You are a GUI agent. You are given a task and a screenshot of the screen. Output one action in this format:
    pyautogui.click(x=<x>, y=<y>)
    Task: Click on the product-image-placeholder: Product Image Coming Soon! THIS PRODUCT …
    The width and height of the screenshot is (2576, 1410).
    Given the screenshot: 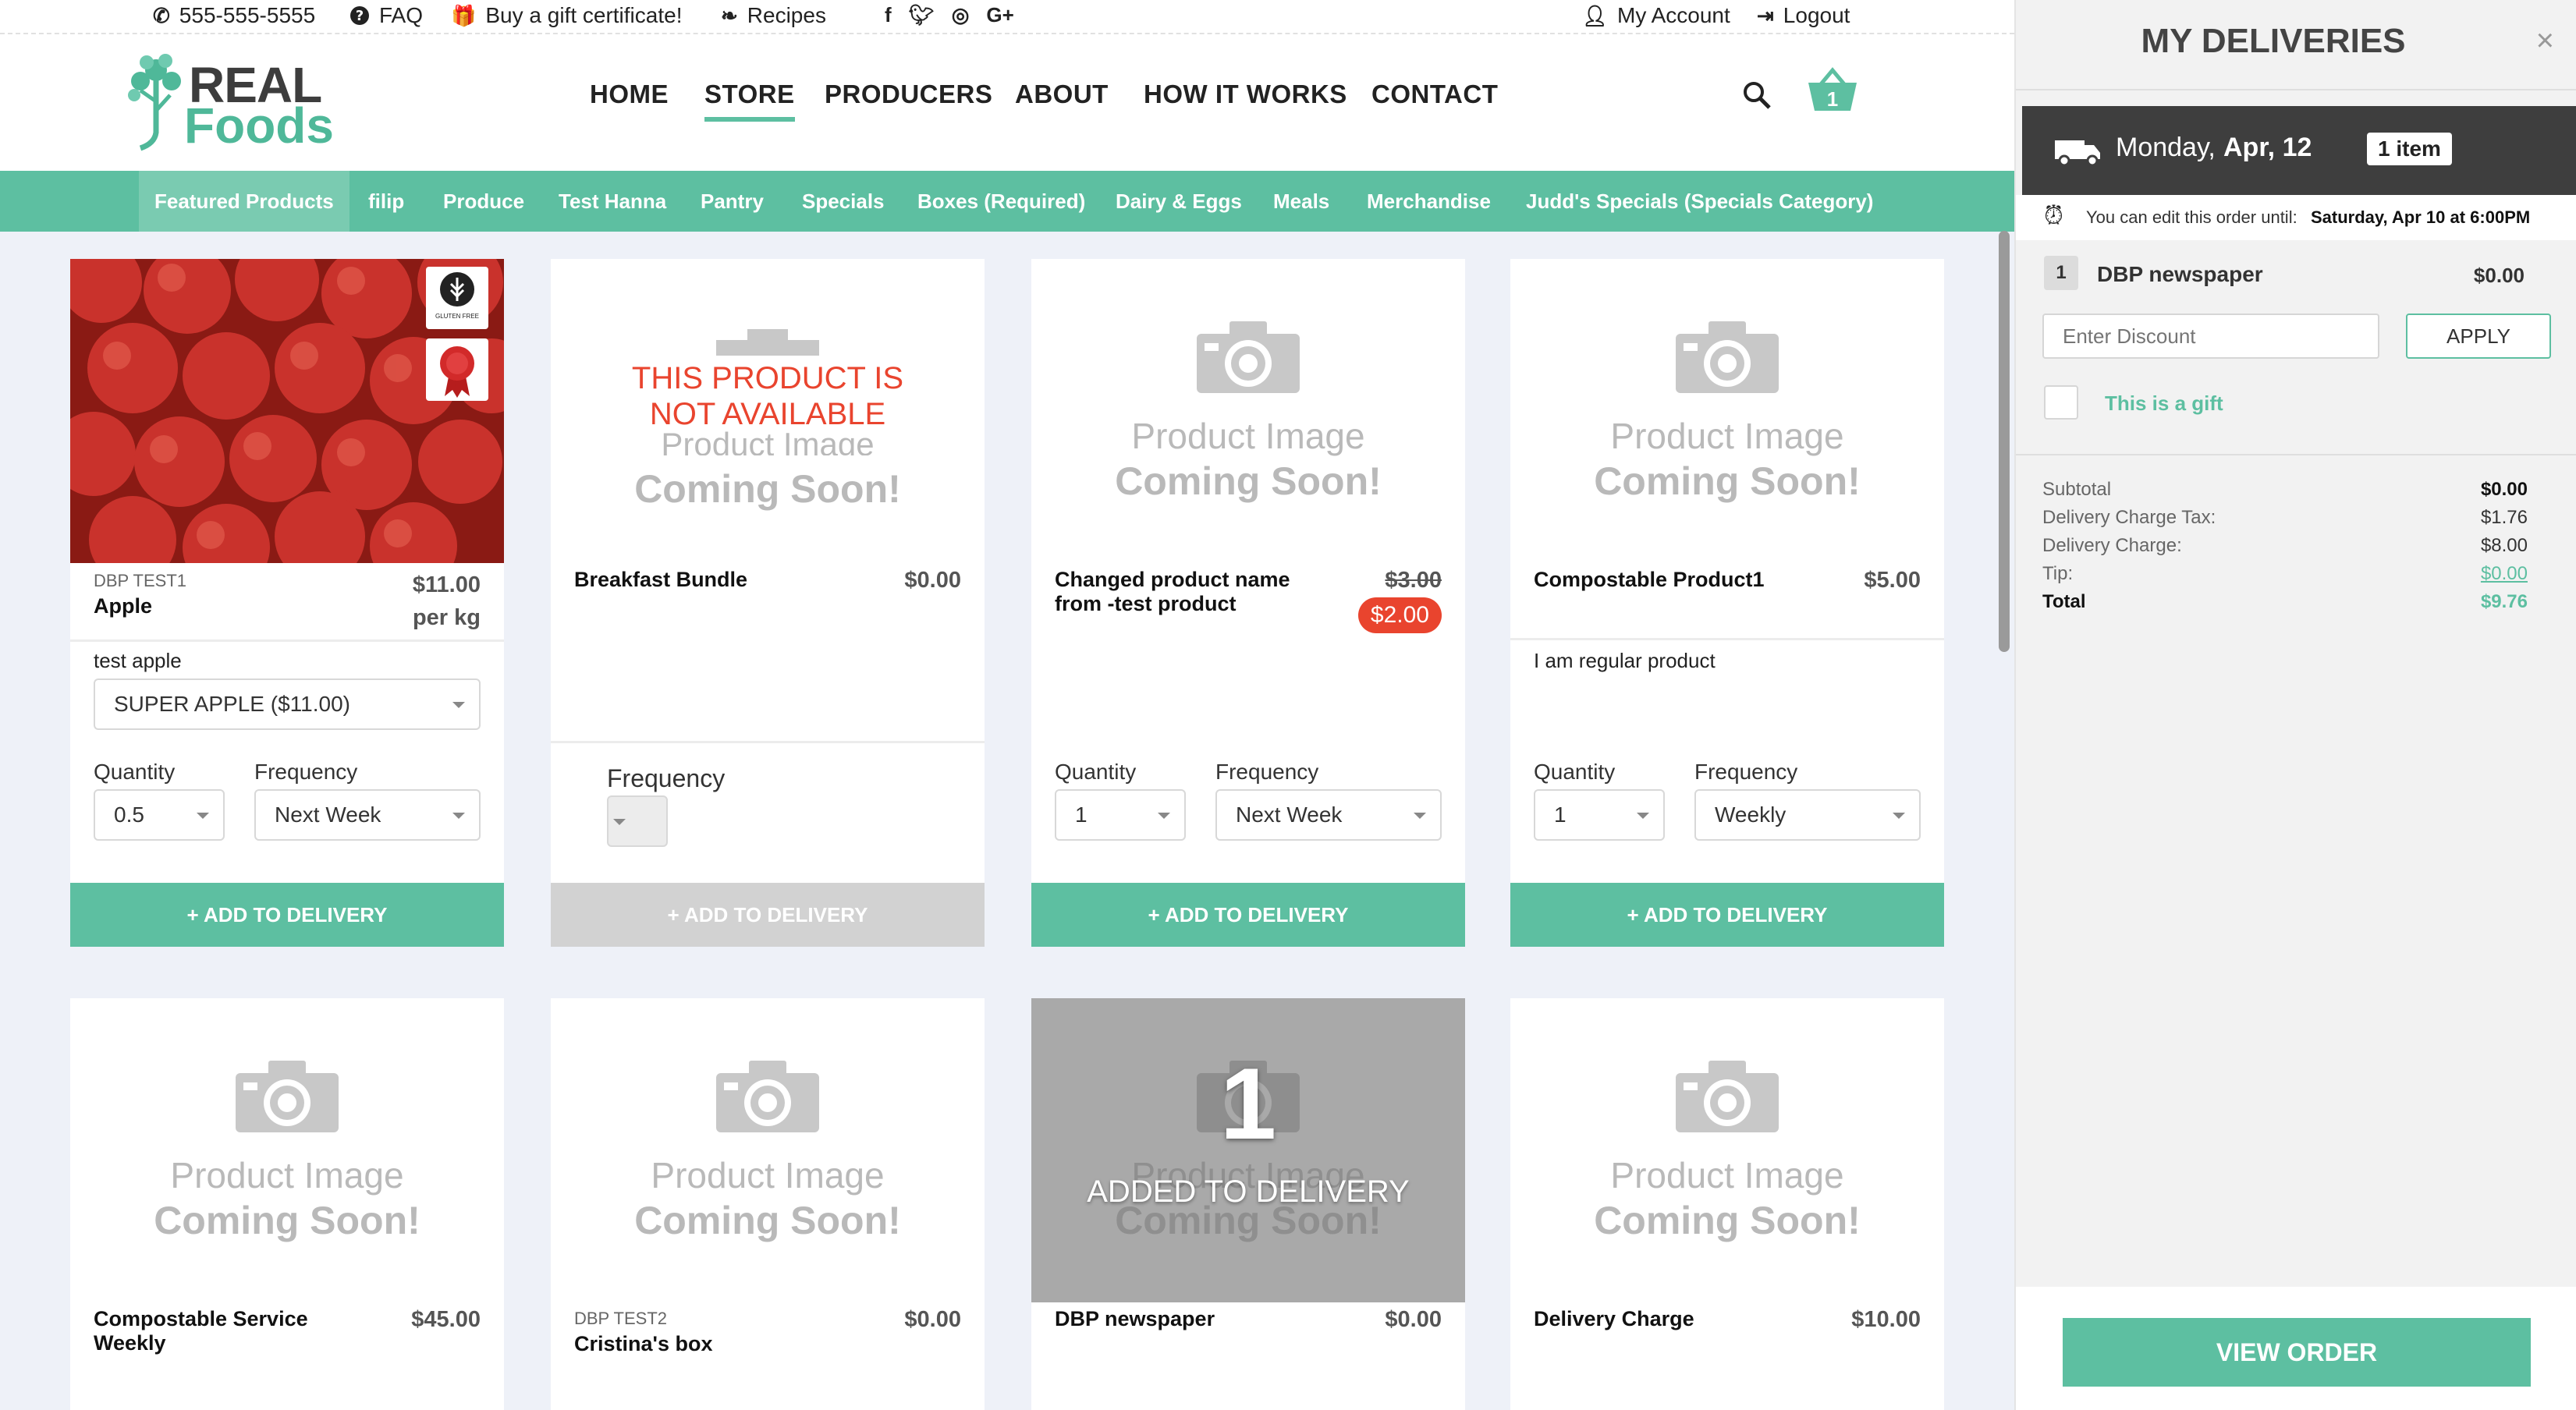 What is the action you would take?
    pyautogui.click(x=768, y=411)
    